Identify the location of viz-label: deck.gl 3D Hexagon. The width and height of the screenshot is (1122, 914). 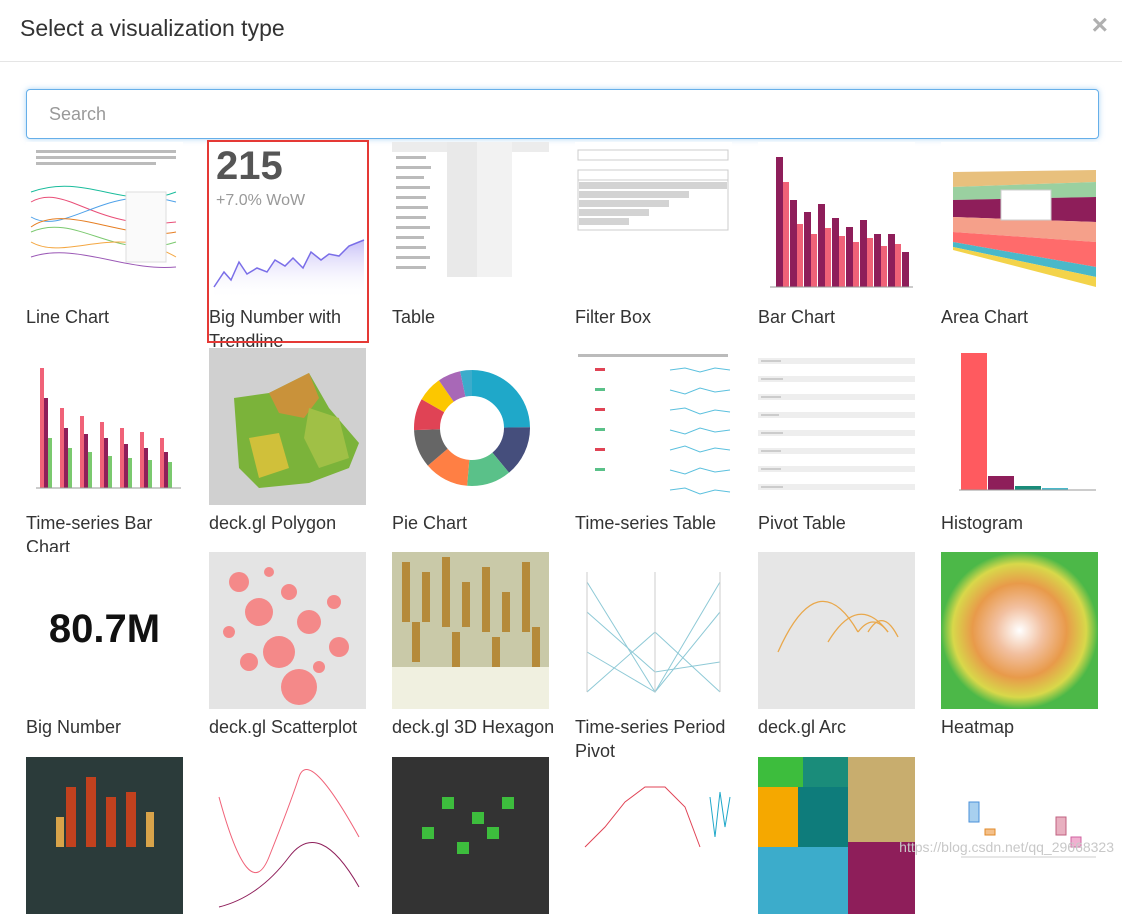
(473, 727).